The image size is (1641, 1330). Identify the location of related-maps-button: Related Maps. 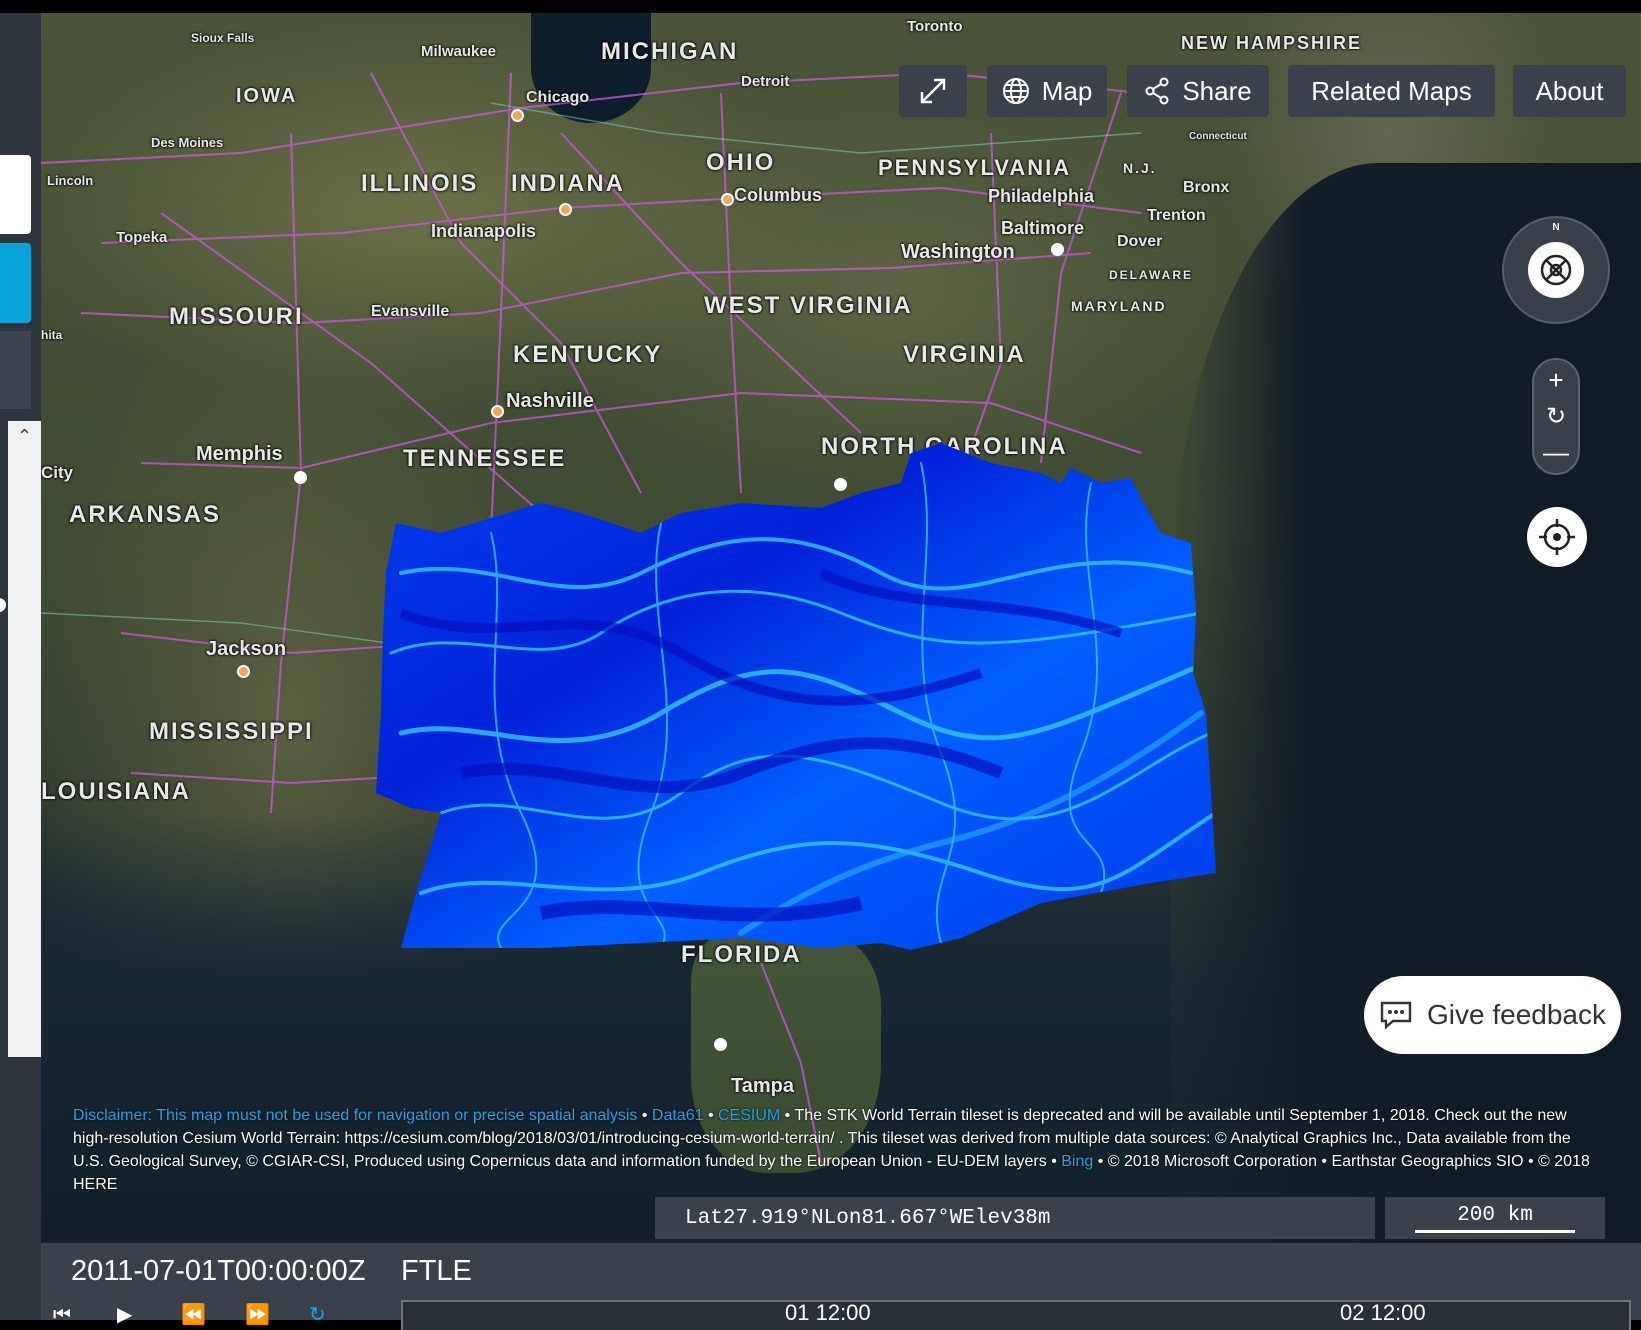
(1391, 91).